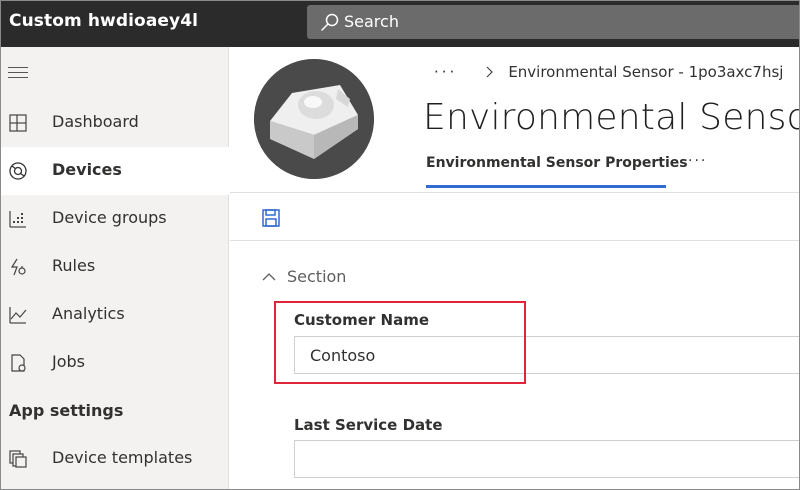 This screenshot has height=490, width=800. I want to click on top-bar: Custom hwdioaey4l Search, so click(400, 24).